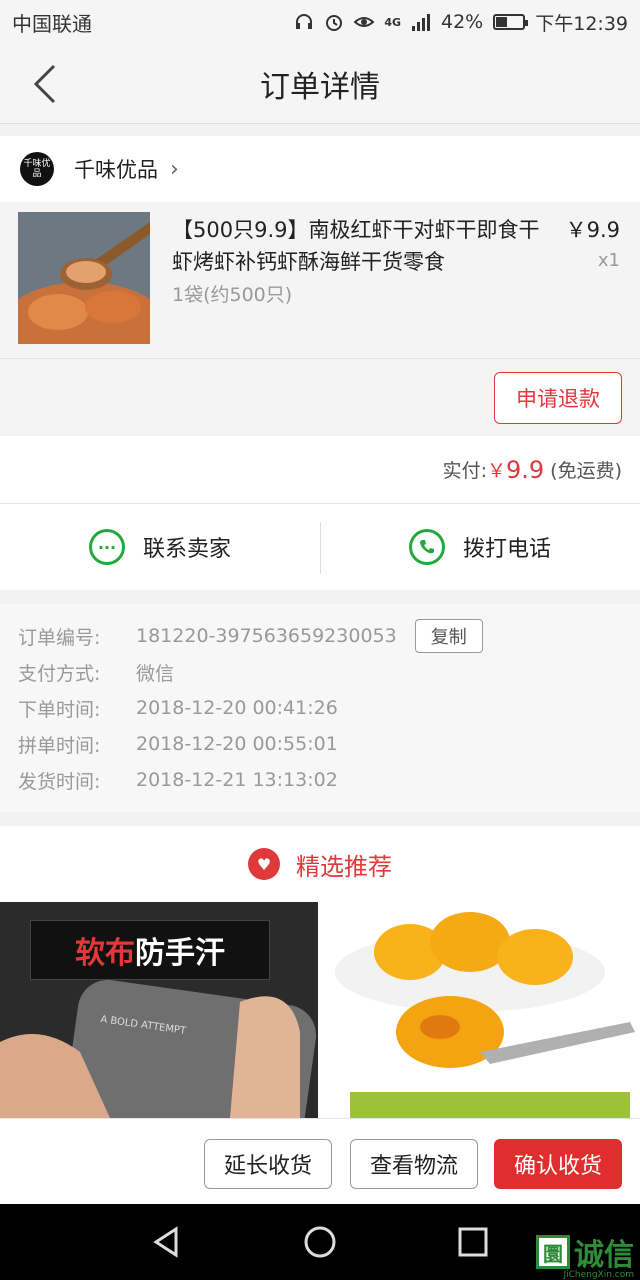  What do you see at coordinates (237, 708) in the screenshot?
I see `order-time: 2018-12-20 00:41:26` at bounding box center [237, 708].